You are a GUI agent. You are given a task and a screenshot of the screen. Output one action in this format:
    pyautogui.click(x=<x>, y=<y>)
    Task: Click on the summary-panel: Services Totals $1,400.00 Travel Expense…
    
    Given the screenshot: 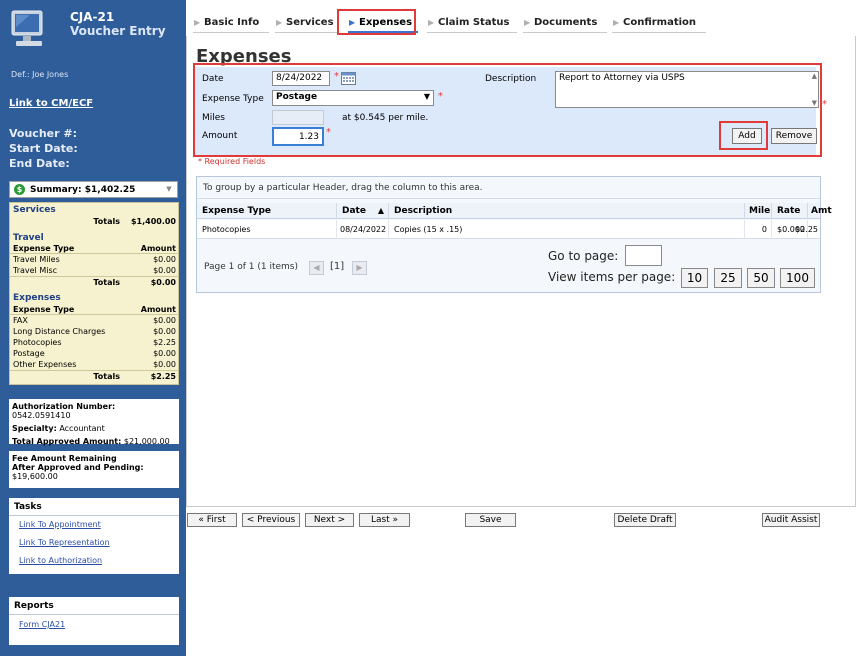 What is the action you would take?
    pyautogui.click(x=94, y=293)
    